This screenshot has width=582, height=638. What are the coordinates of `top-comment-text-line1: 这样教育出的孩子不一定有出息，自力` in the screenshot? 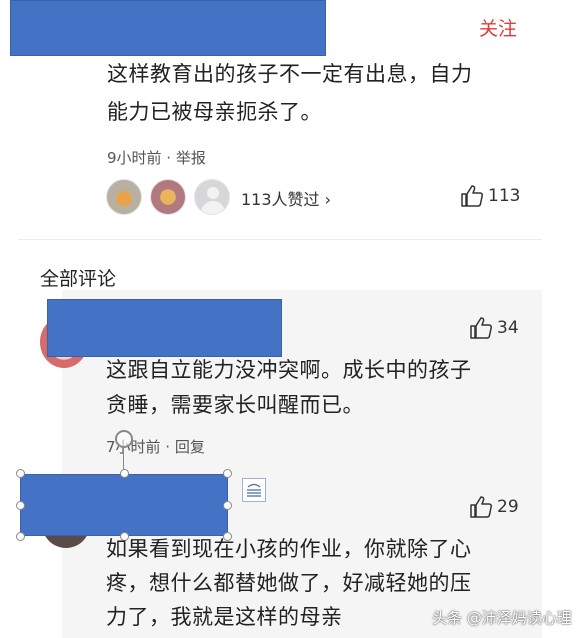 It's located at (290, 74).